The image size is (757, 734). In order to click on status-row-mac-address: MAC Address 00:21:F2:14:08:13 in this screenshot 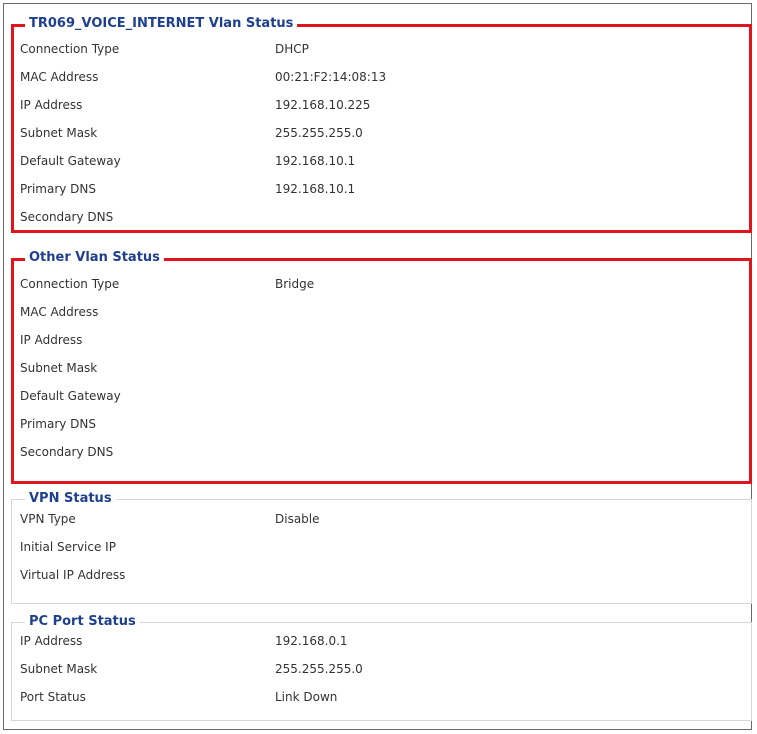, I will do `click(386, 77)`.